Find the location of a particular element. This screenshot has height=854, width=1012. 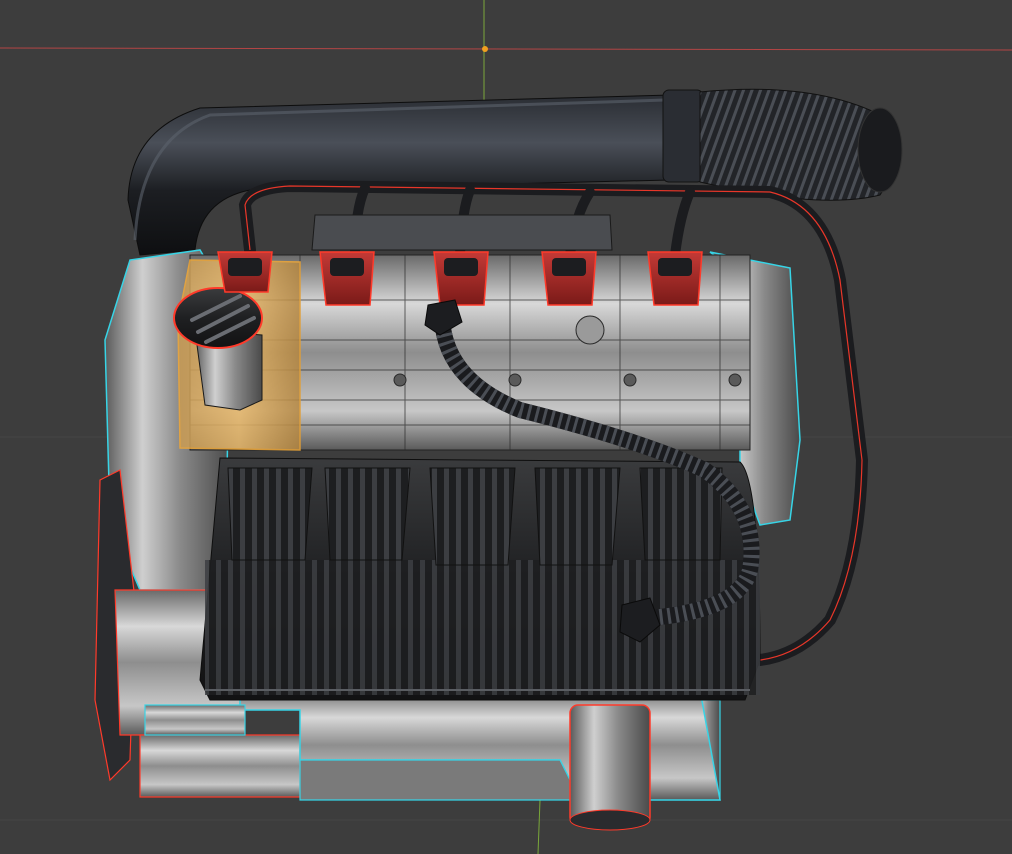

origin-point is located at coordinates (485, 49).